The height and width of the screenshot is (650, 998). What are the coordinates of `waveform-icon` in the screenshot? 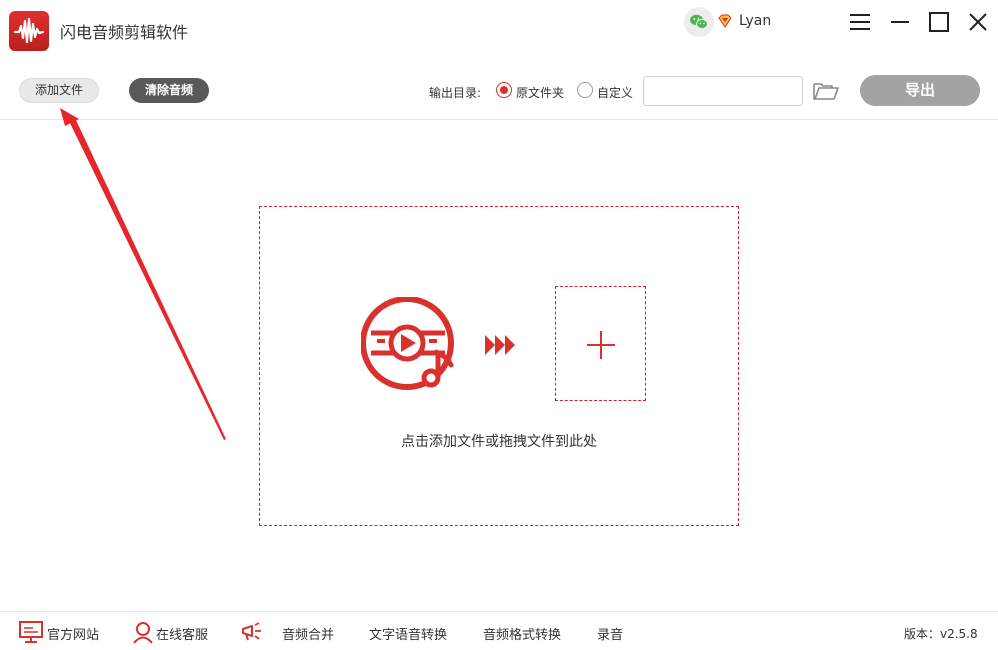 It's located at (29, 30).